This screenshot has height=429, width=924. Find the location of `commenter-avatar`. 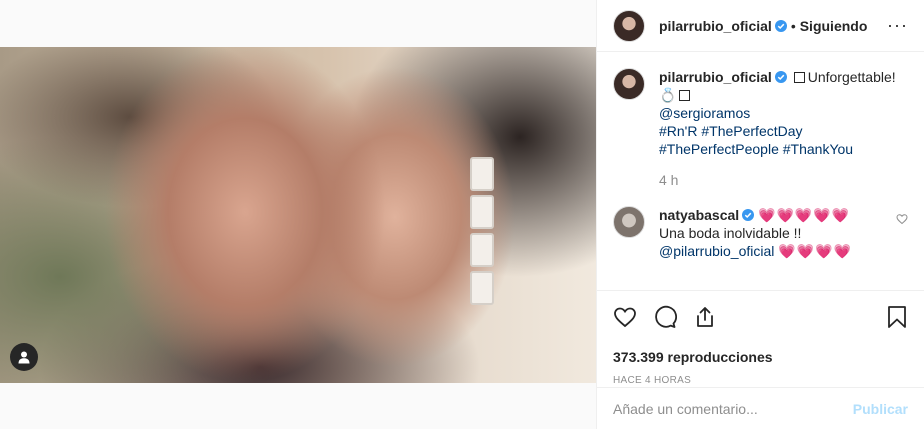

commenter-avatar is located at coordinates (629, 222).